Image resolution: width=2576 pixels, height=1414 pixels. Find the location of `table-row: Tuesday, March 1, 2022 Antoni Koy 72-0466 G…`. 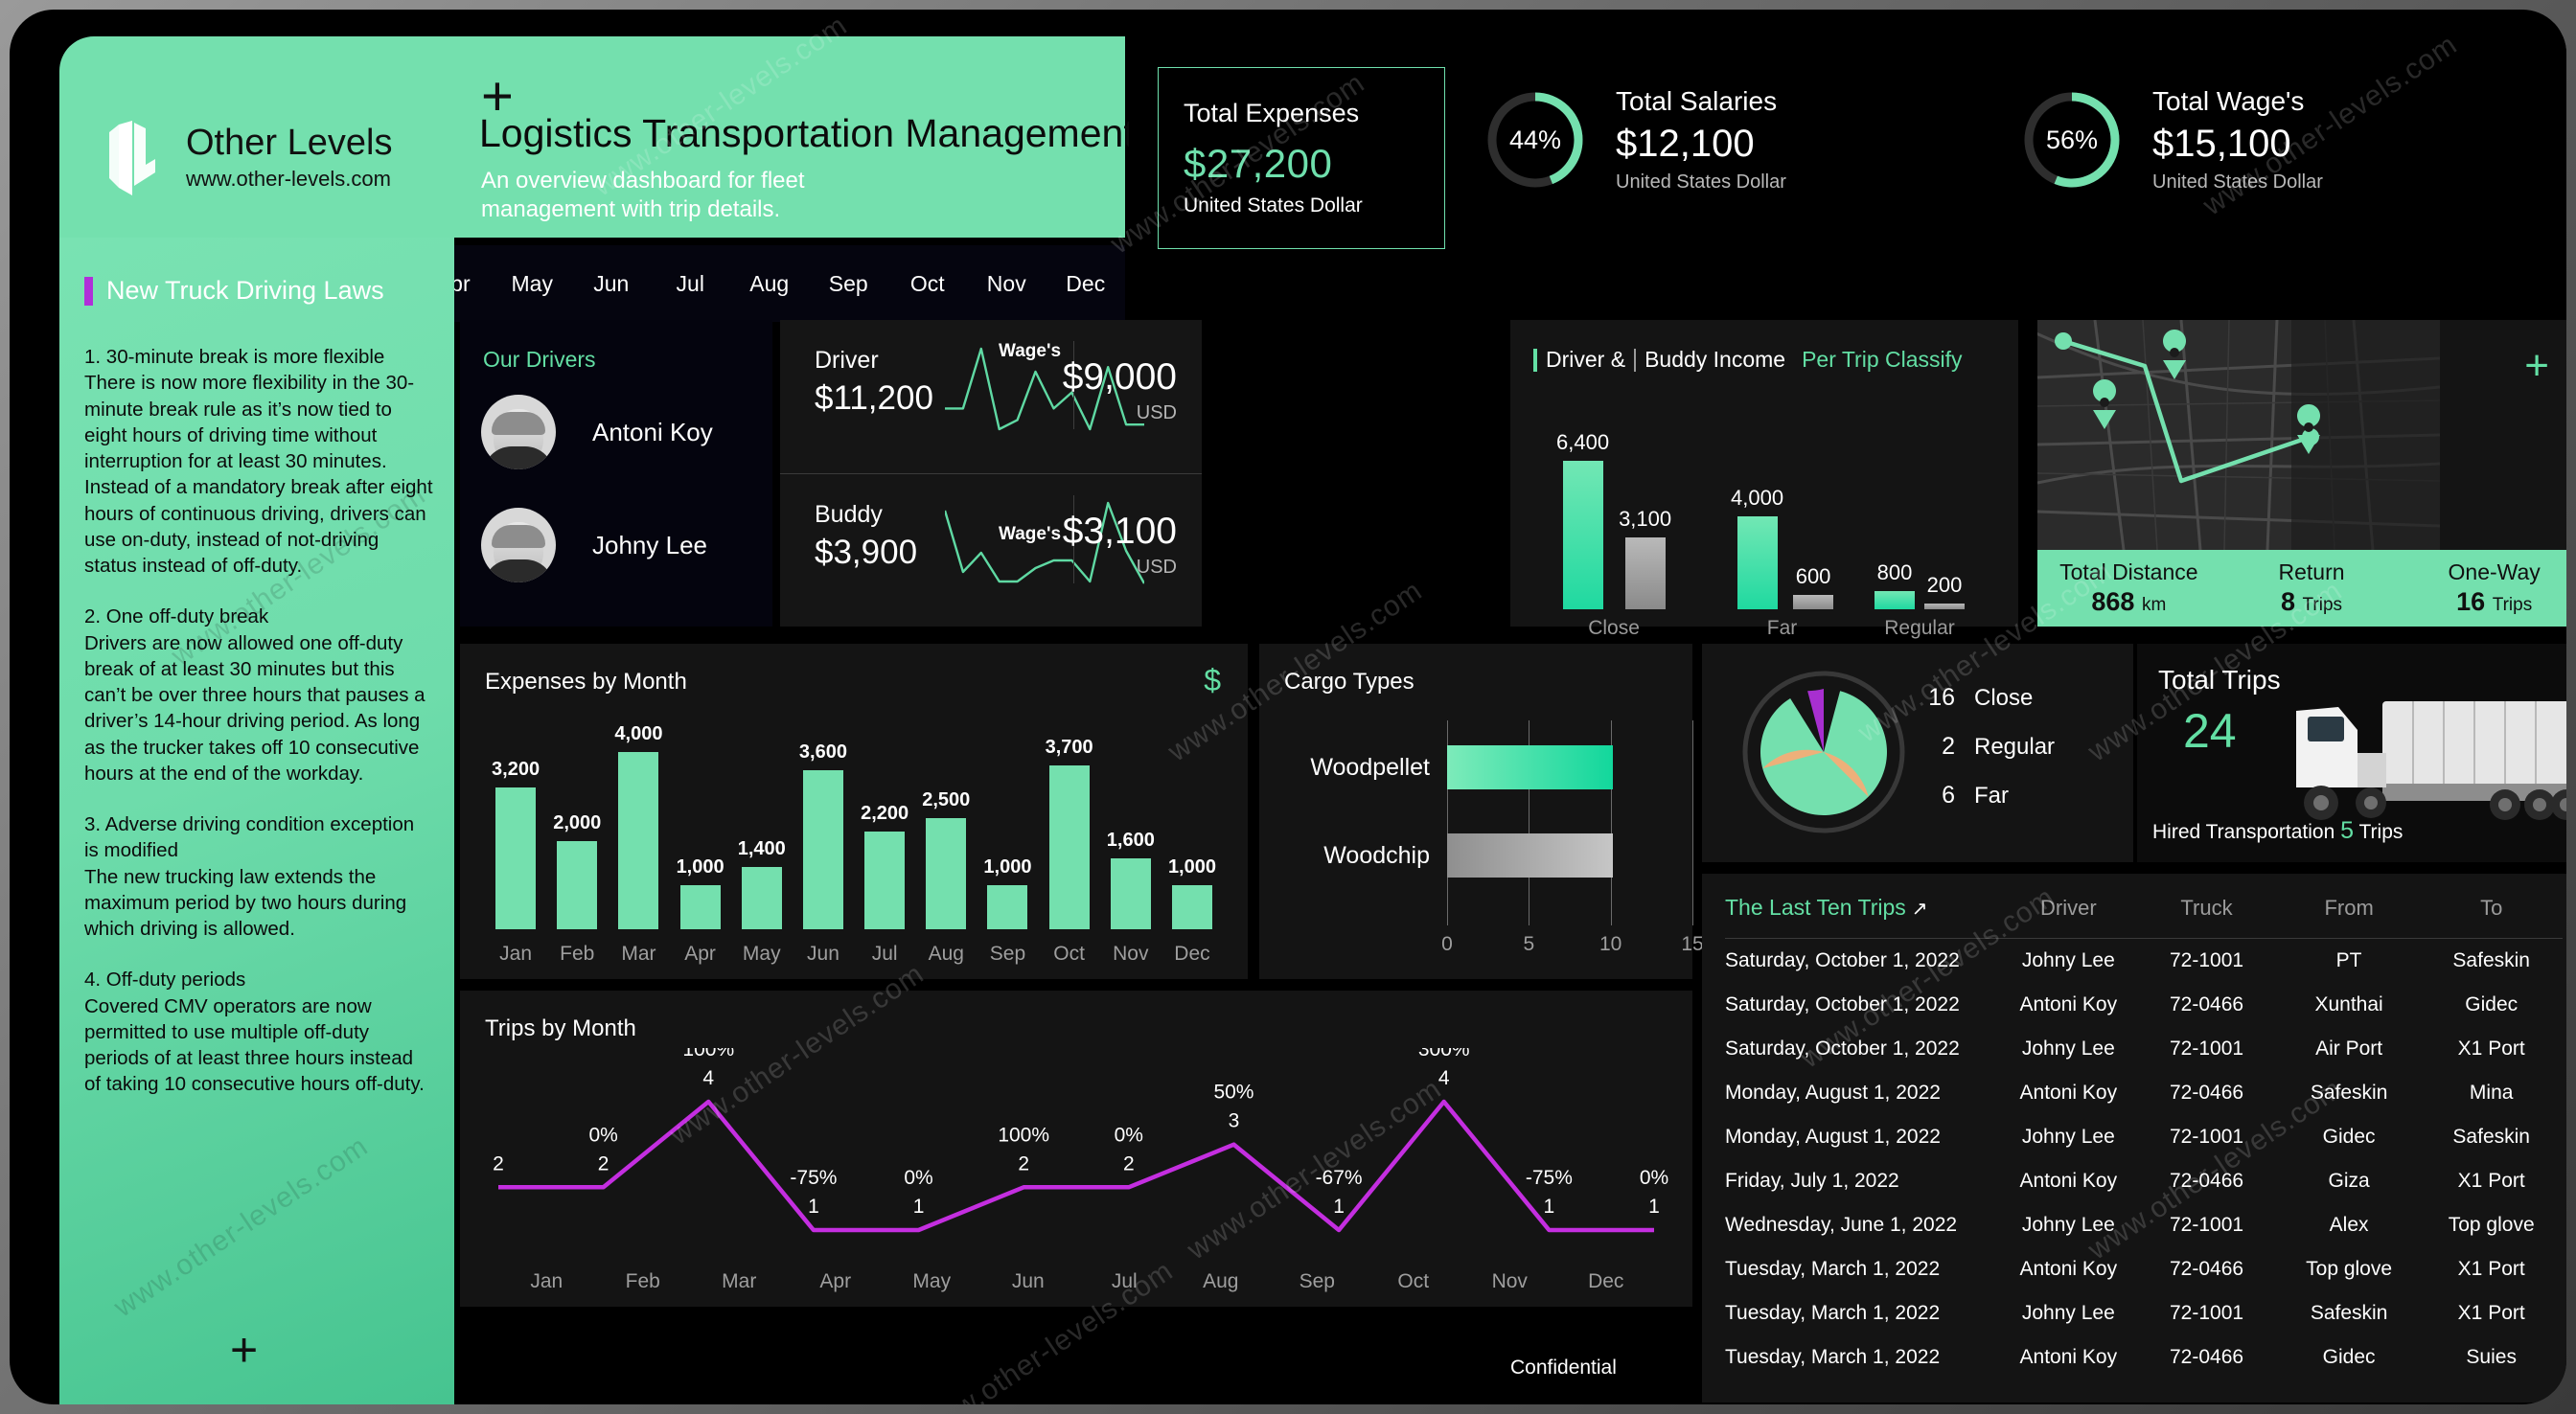

table-row: Tuesday, March 1, 2022 Antoni Koy 72-0466 G… is located at coordinates (2144, 1357).